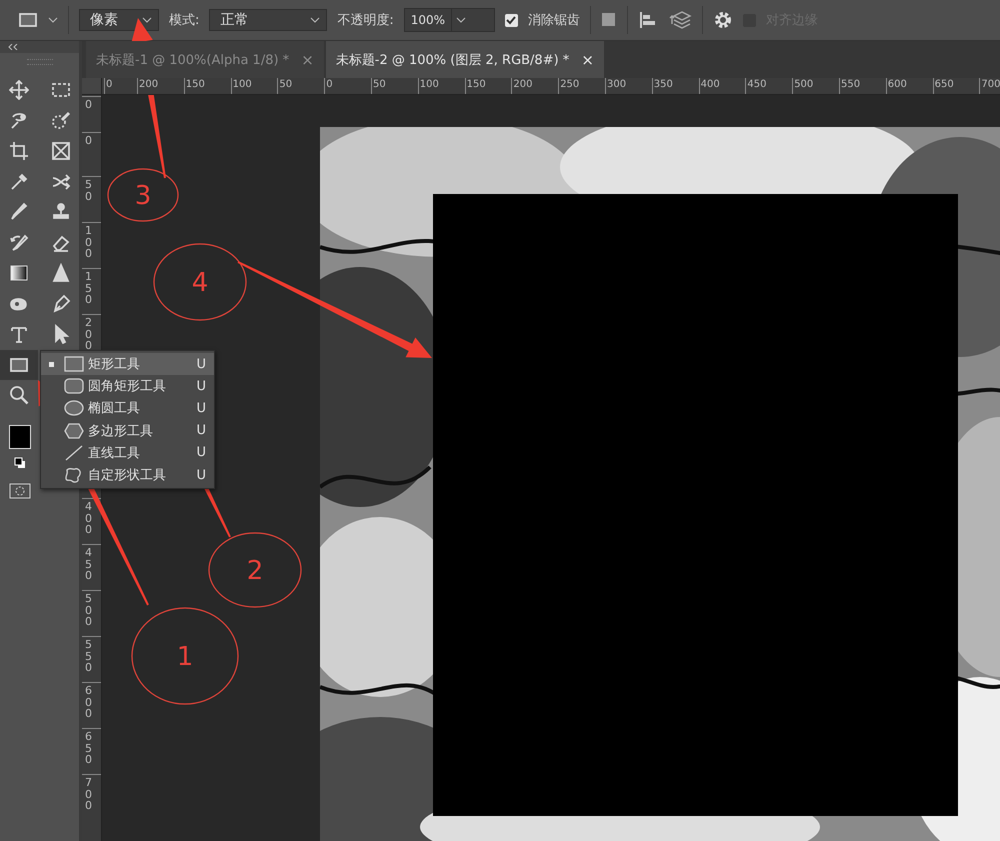 This screenshot has width=1000, height=841. I want to click on mode-label: 模式:, so click(184, 20).